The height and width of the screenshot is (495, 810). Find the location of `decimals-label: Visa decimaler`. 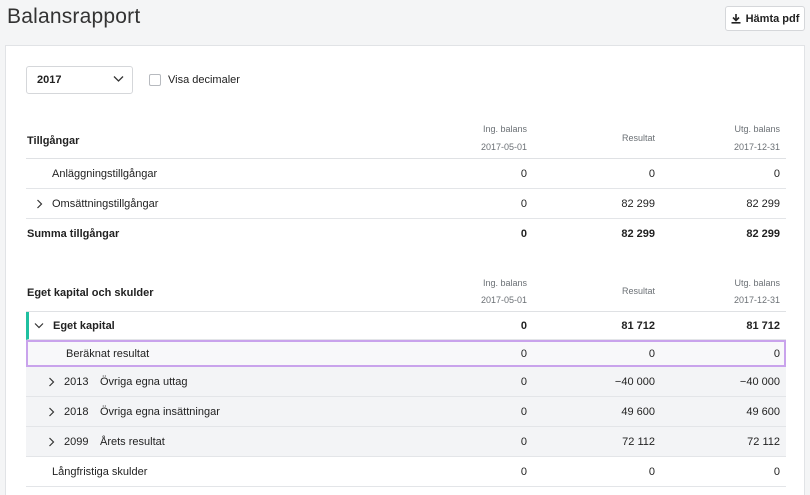

decimals-label: Visa decimaler is located at coordinates (204, 80).